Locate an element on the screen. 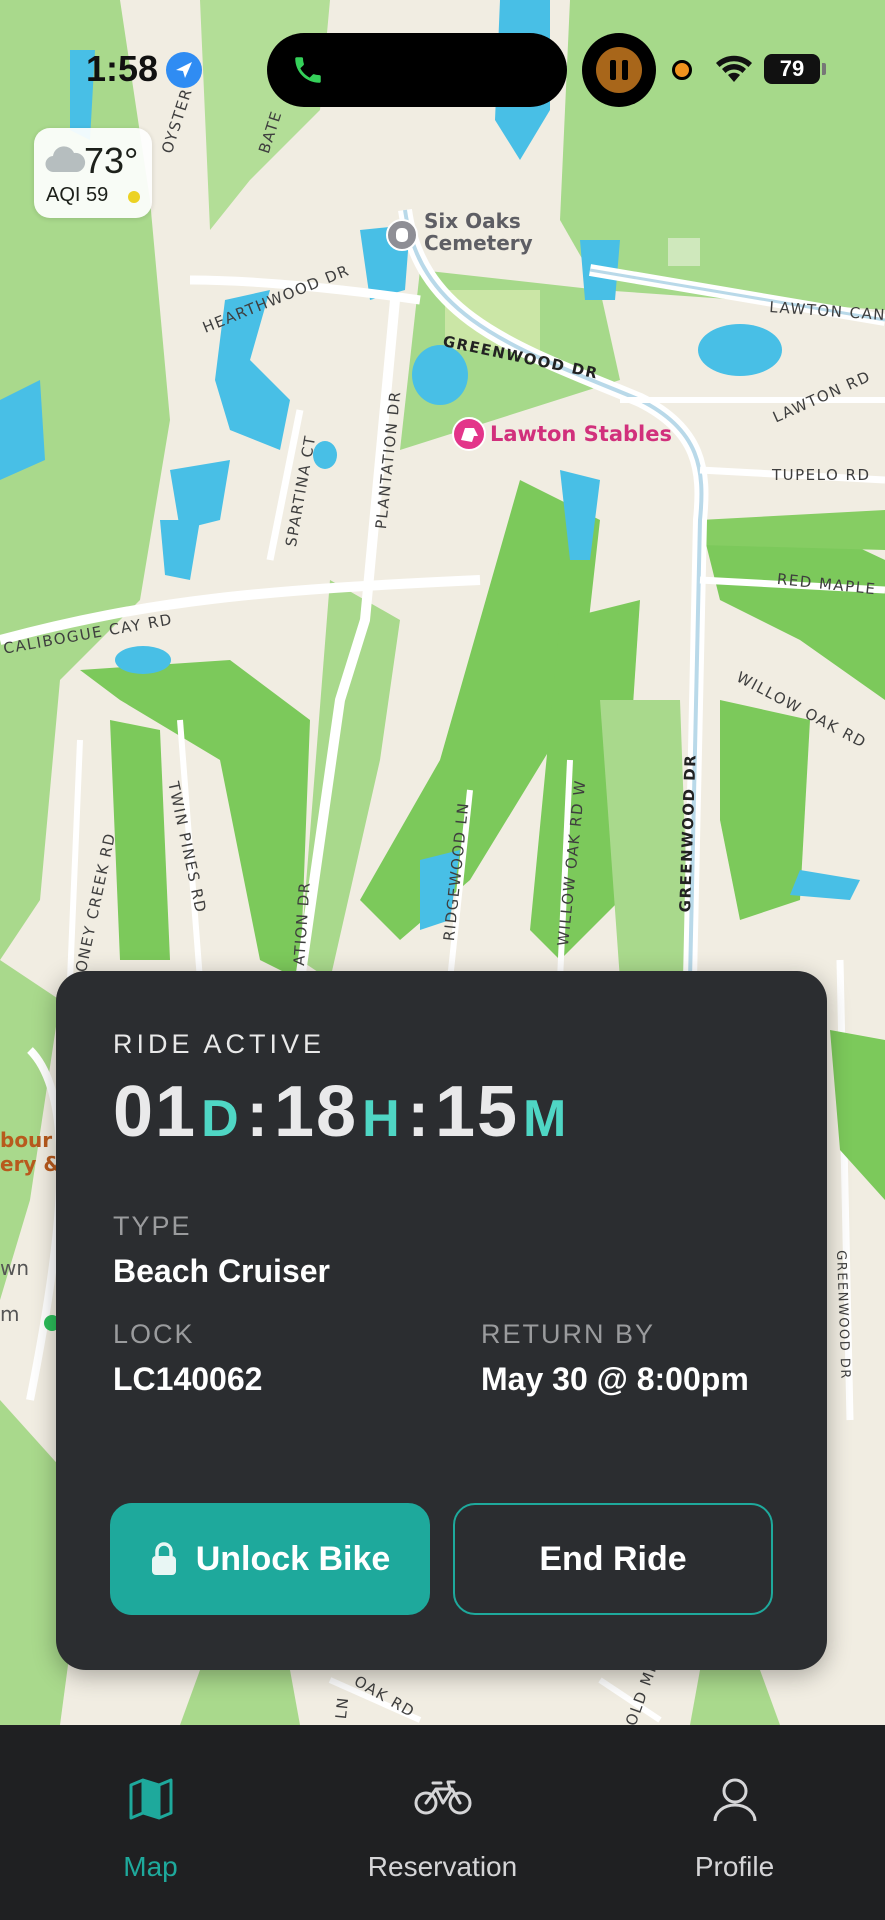 This screenshot has height=1920, width=885. end-ride-button: End Ride is located at coordinates (613, 1559).